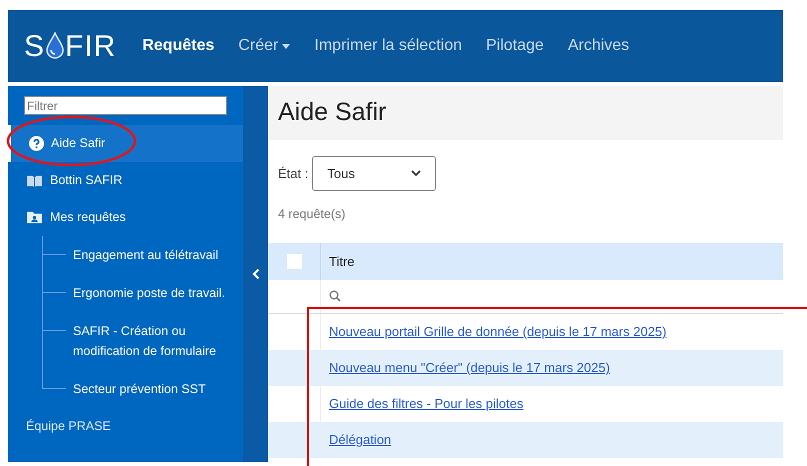 This screenshot has width=807, height=466. Describe the element at coordinates (356, 440) in the screenshot. I see `request-link: Délégation` at that location.